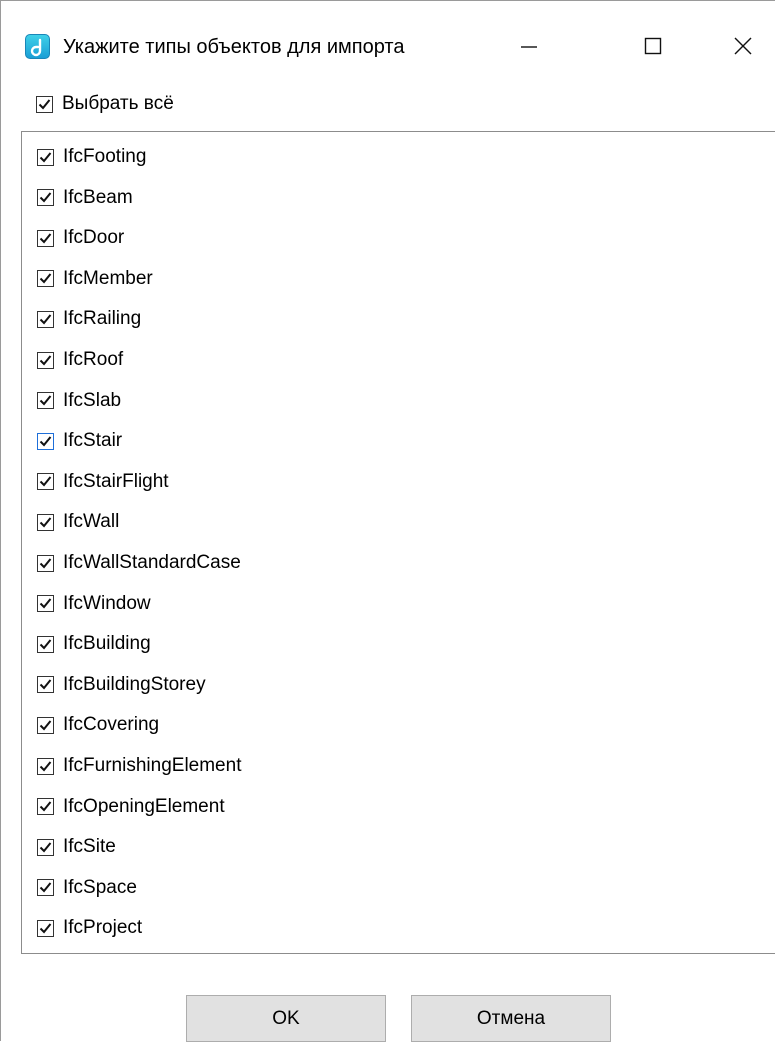 The height and width of the screenshot is (1042, 775). What do you see at coordinates (98, 197) in the screenshot?
I see `item-label: IfcBeam` at bounding box center [98, 197].